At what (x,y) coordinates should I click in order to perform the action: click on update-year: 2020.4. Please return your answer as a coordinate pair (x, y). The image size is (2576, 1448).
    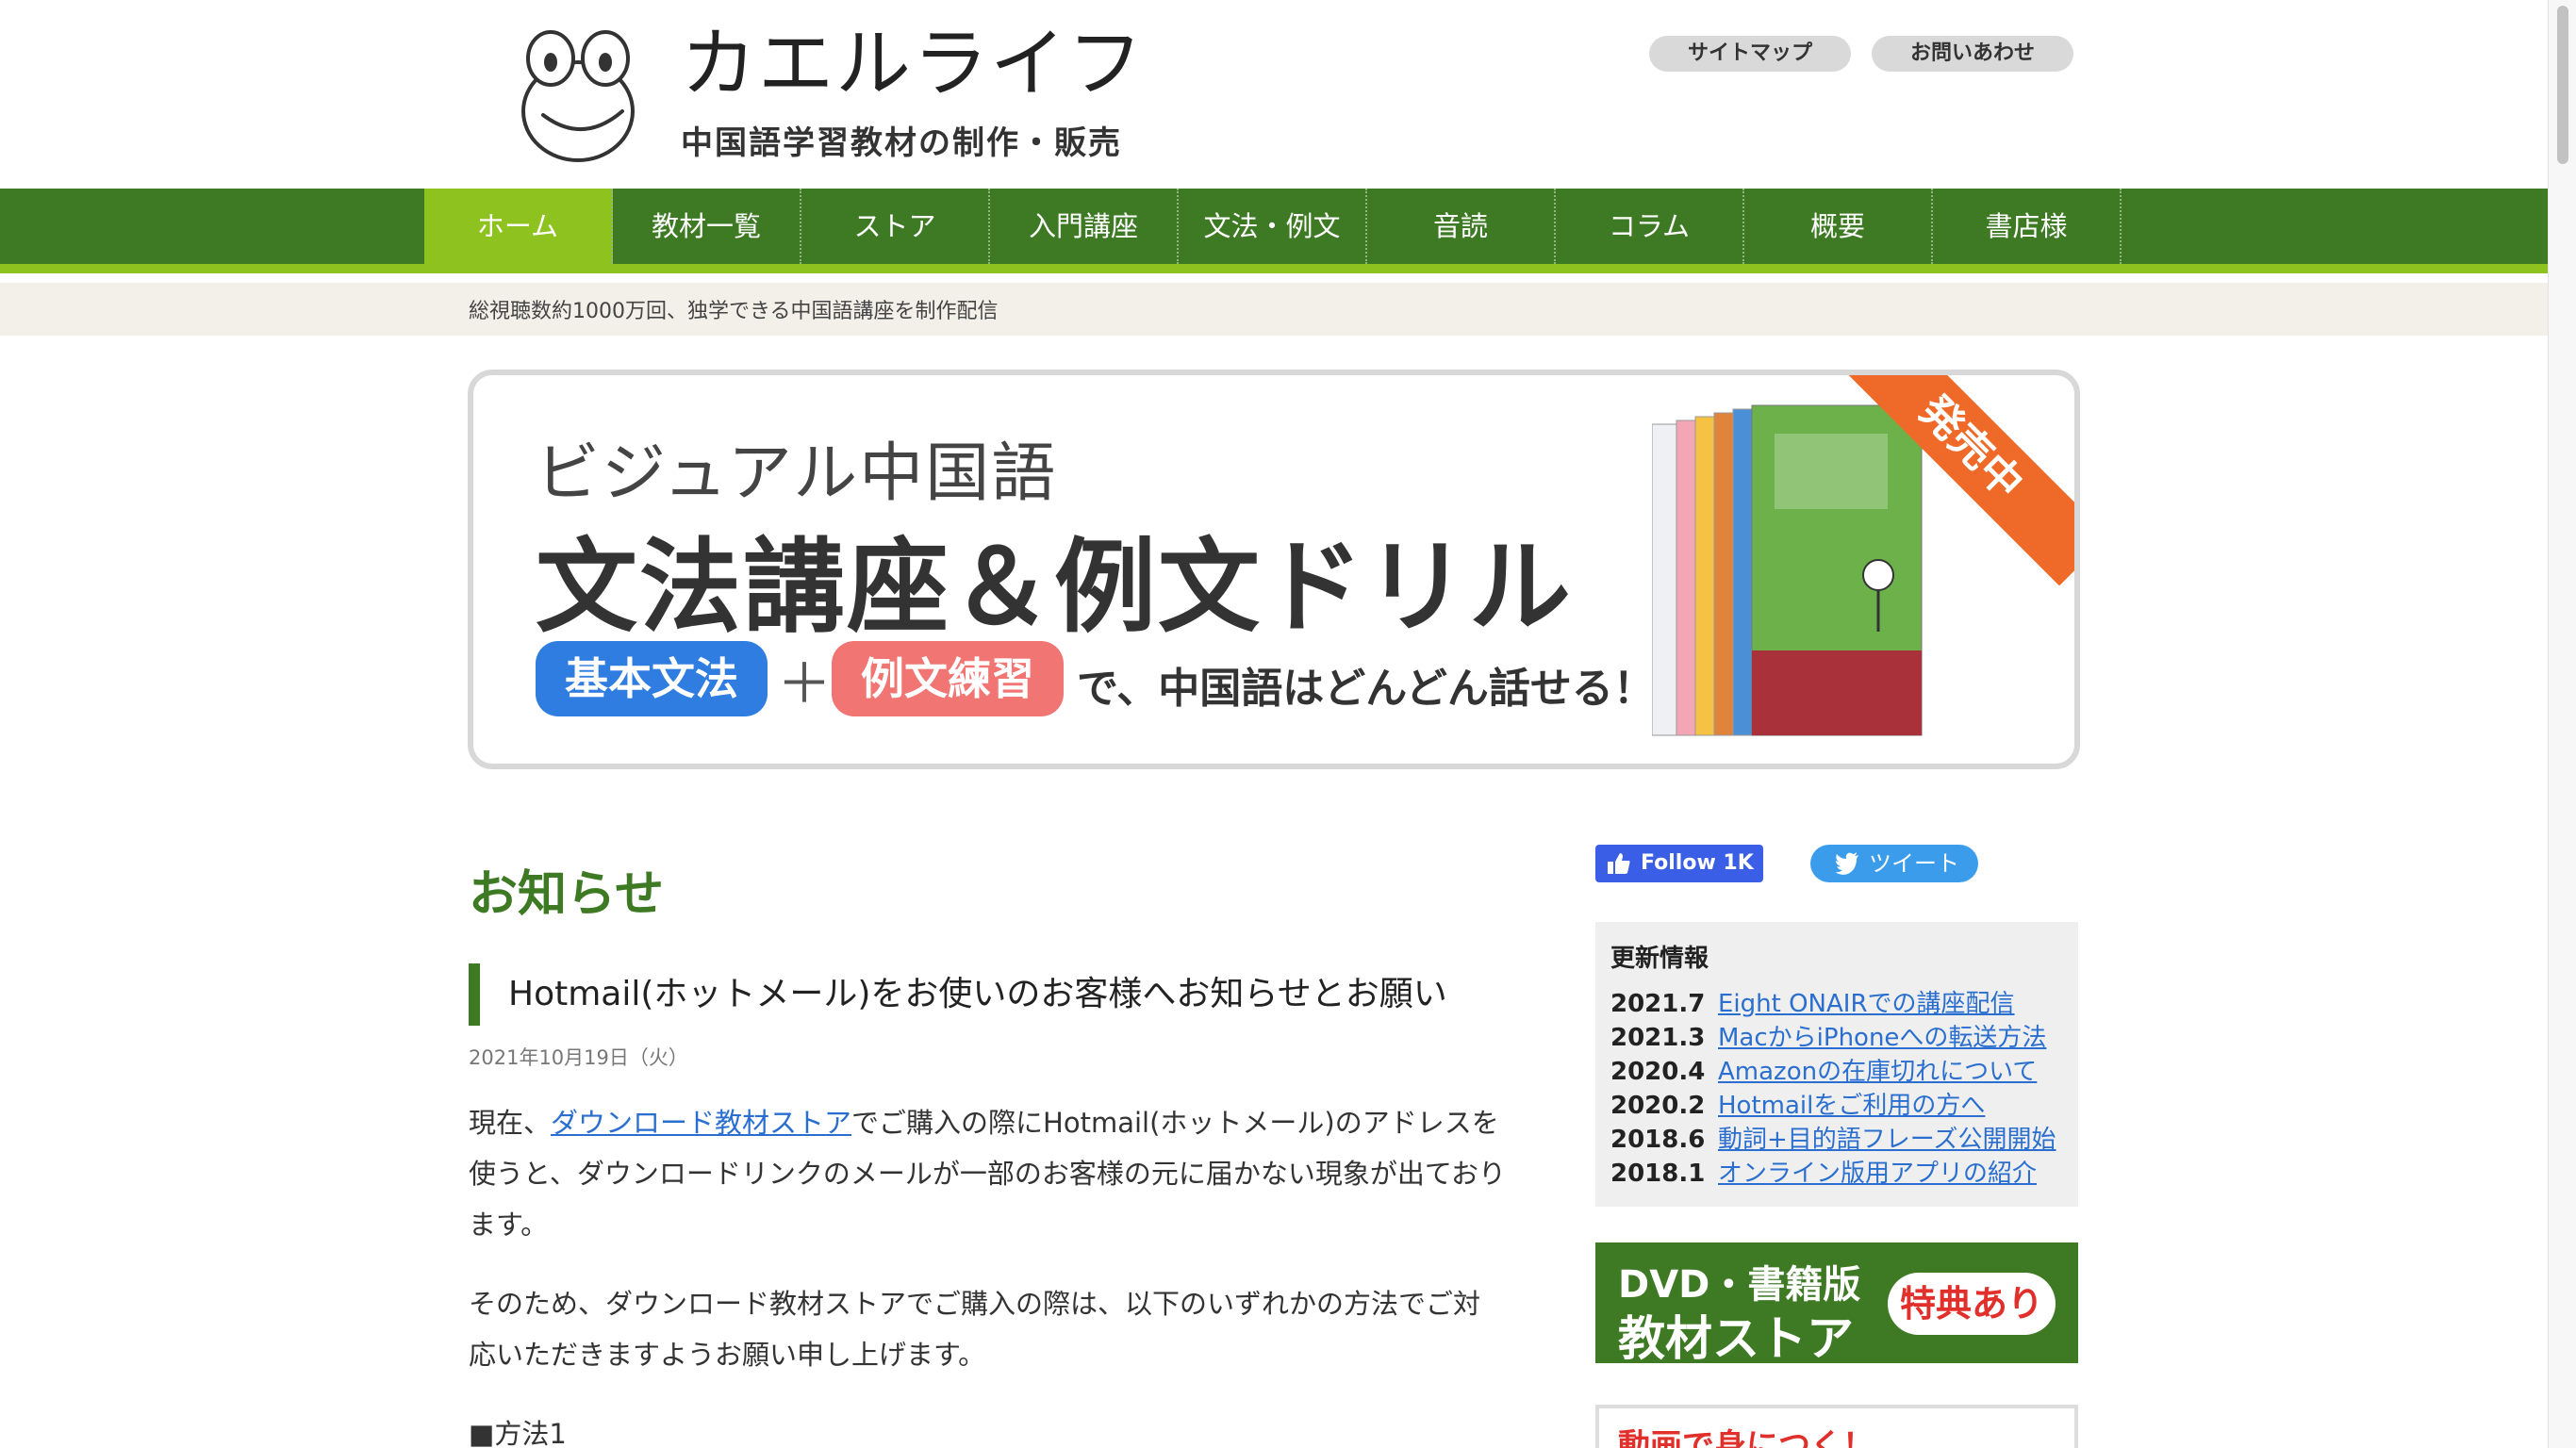
    Looking at the image, I should click on (1658, 1072).